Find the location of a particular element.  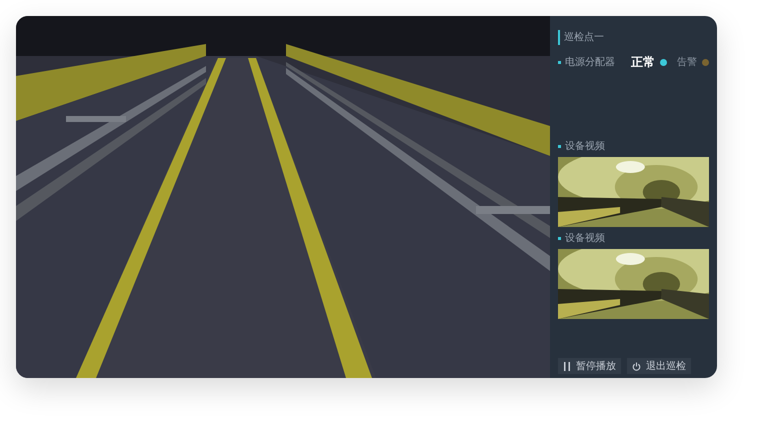

exit-button: 退出巡检 is located at coordinates (659, 366).